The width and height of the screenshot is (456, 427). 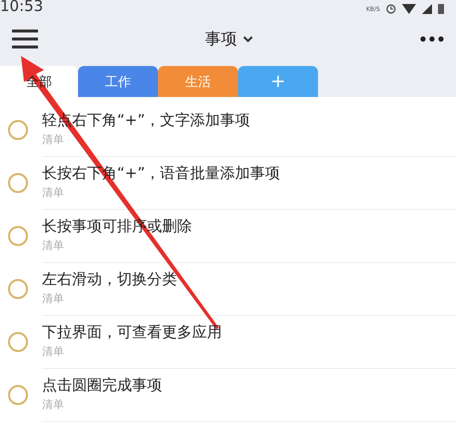 What do you see at coordinates (198, 81) in the screenshot?
I see `category-tab: 生活` at bounding box center [198, 81].